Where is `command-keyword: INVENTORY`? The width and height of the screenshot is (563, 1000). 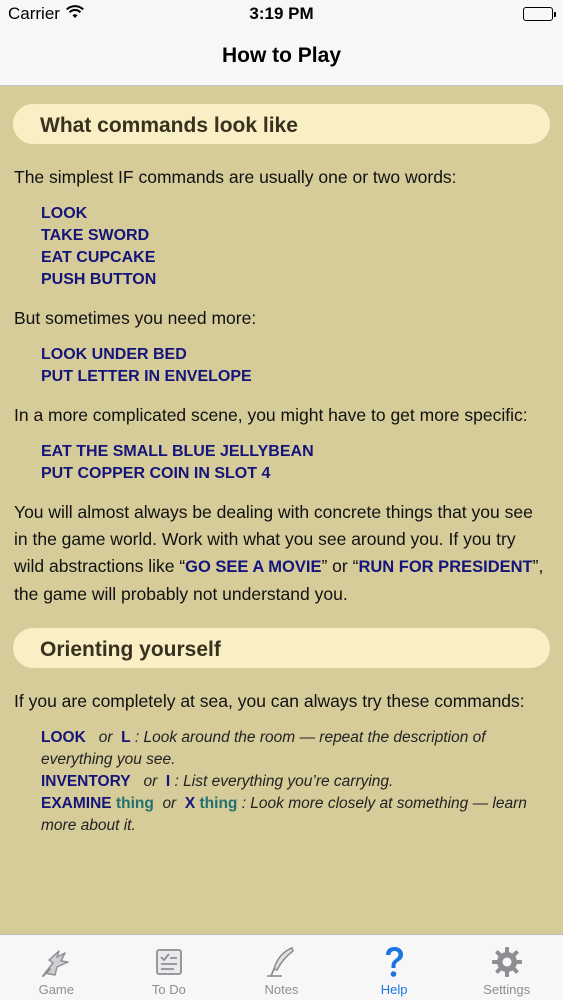
command-keyword: INVENTORY is located at coordinates (86, 781).